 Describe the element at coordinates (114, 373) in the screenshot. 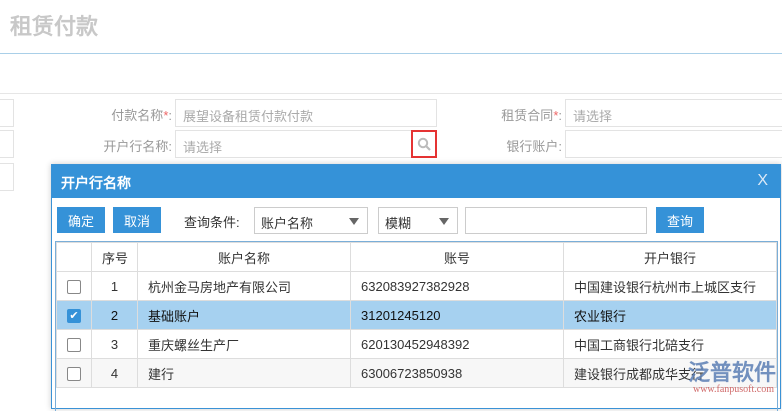

I see `row-number: 4` at that location.